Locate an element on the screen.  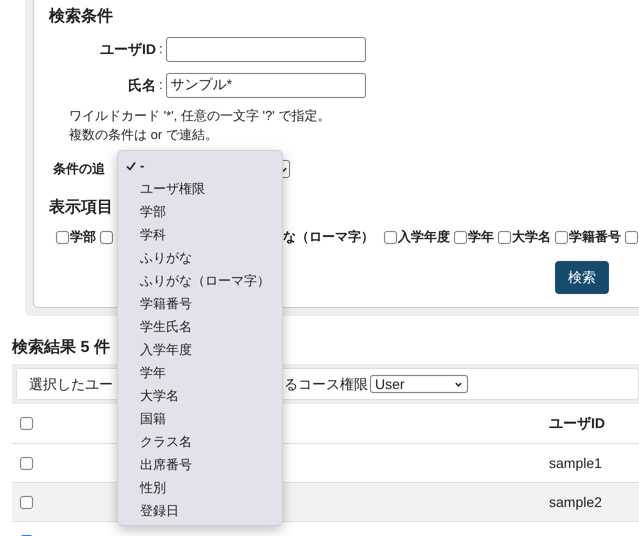
menu-item: クラス名 is located at coordinates (200, 441).